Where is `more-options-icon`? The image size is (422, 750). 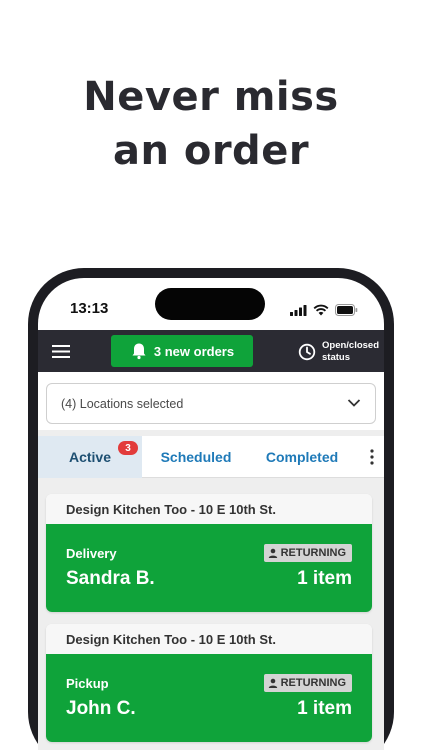
more-options-icon is located at coordinates (372, 457).